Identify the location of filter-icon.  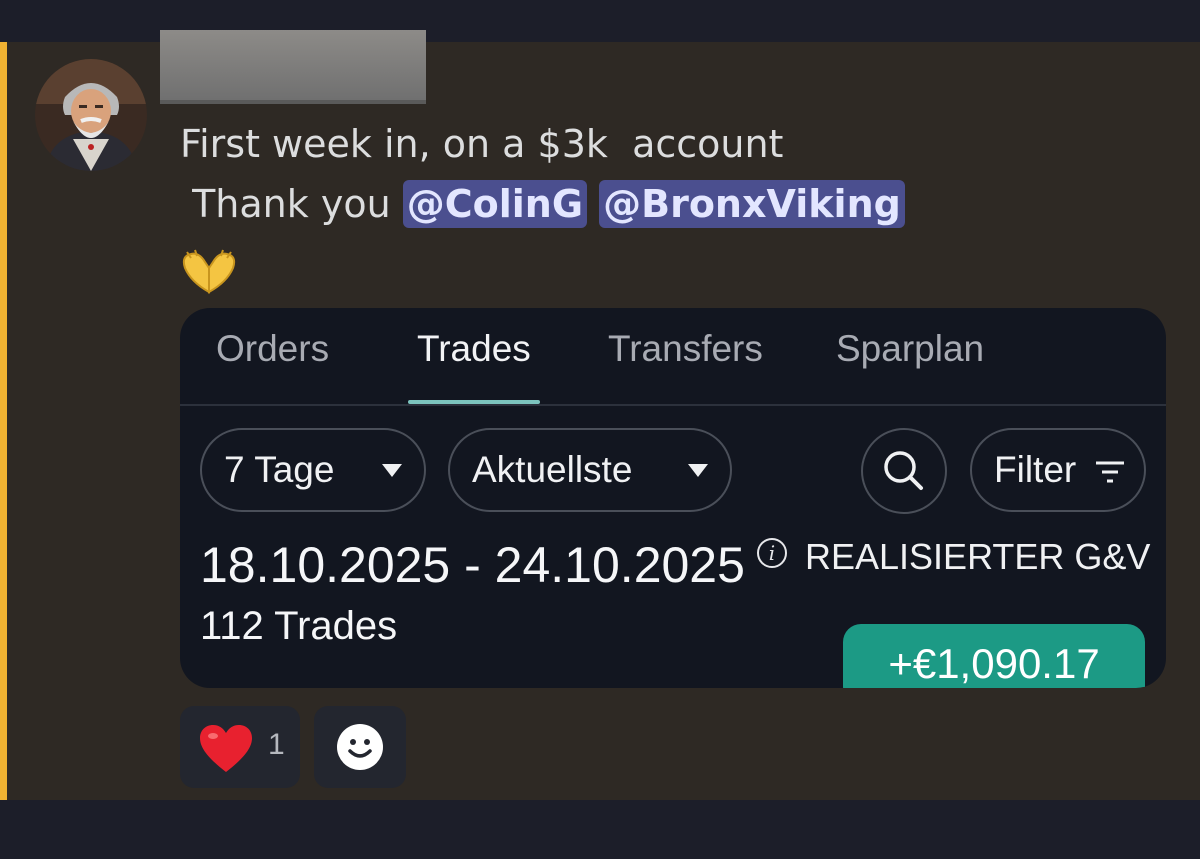
(1110, 472).